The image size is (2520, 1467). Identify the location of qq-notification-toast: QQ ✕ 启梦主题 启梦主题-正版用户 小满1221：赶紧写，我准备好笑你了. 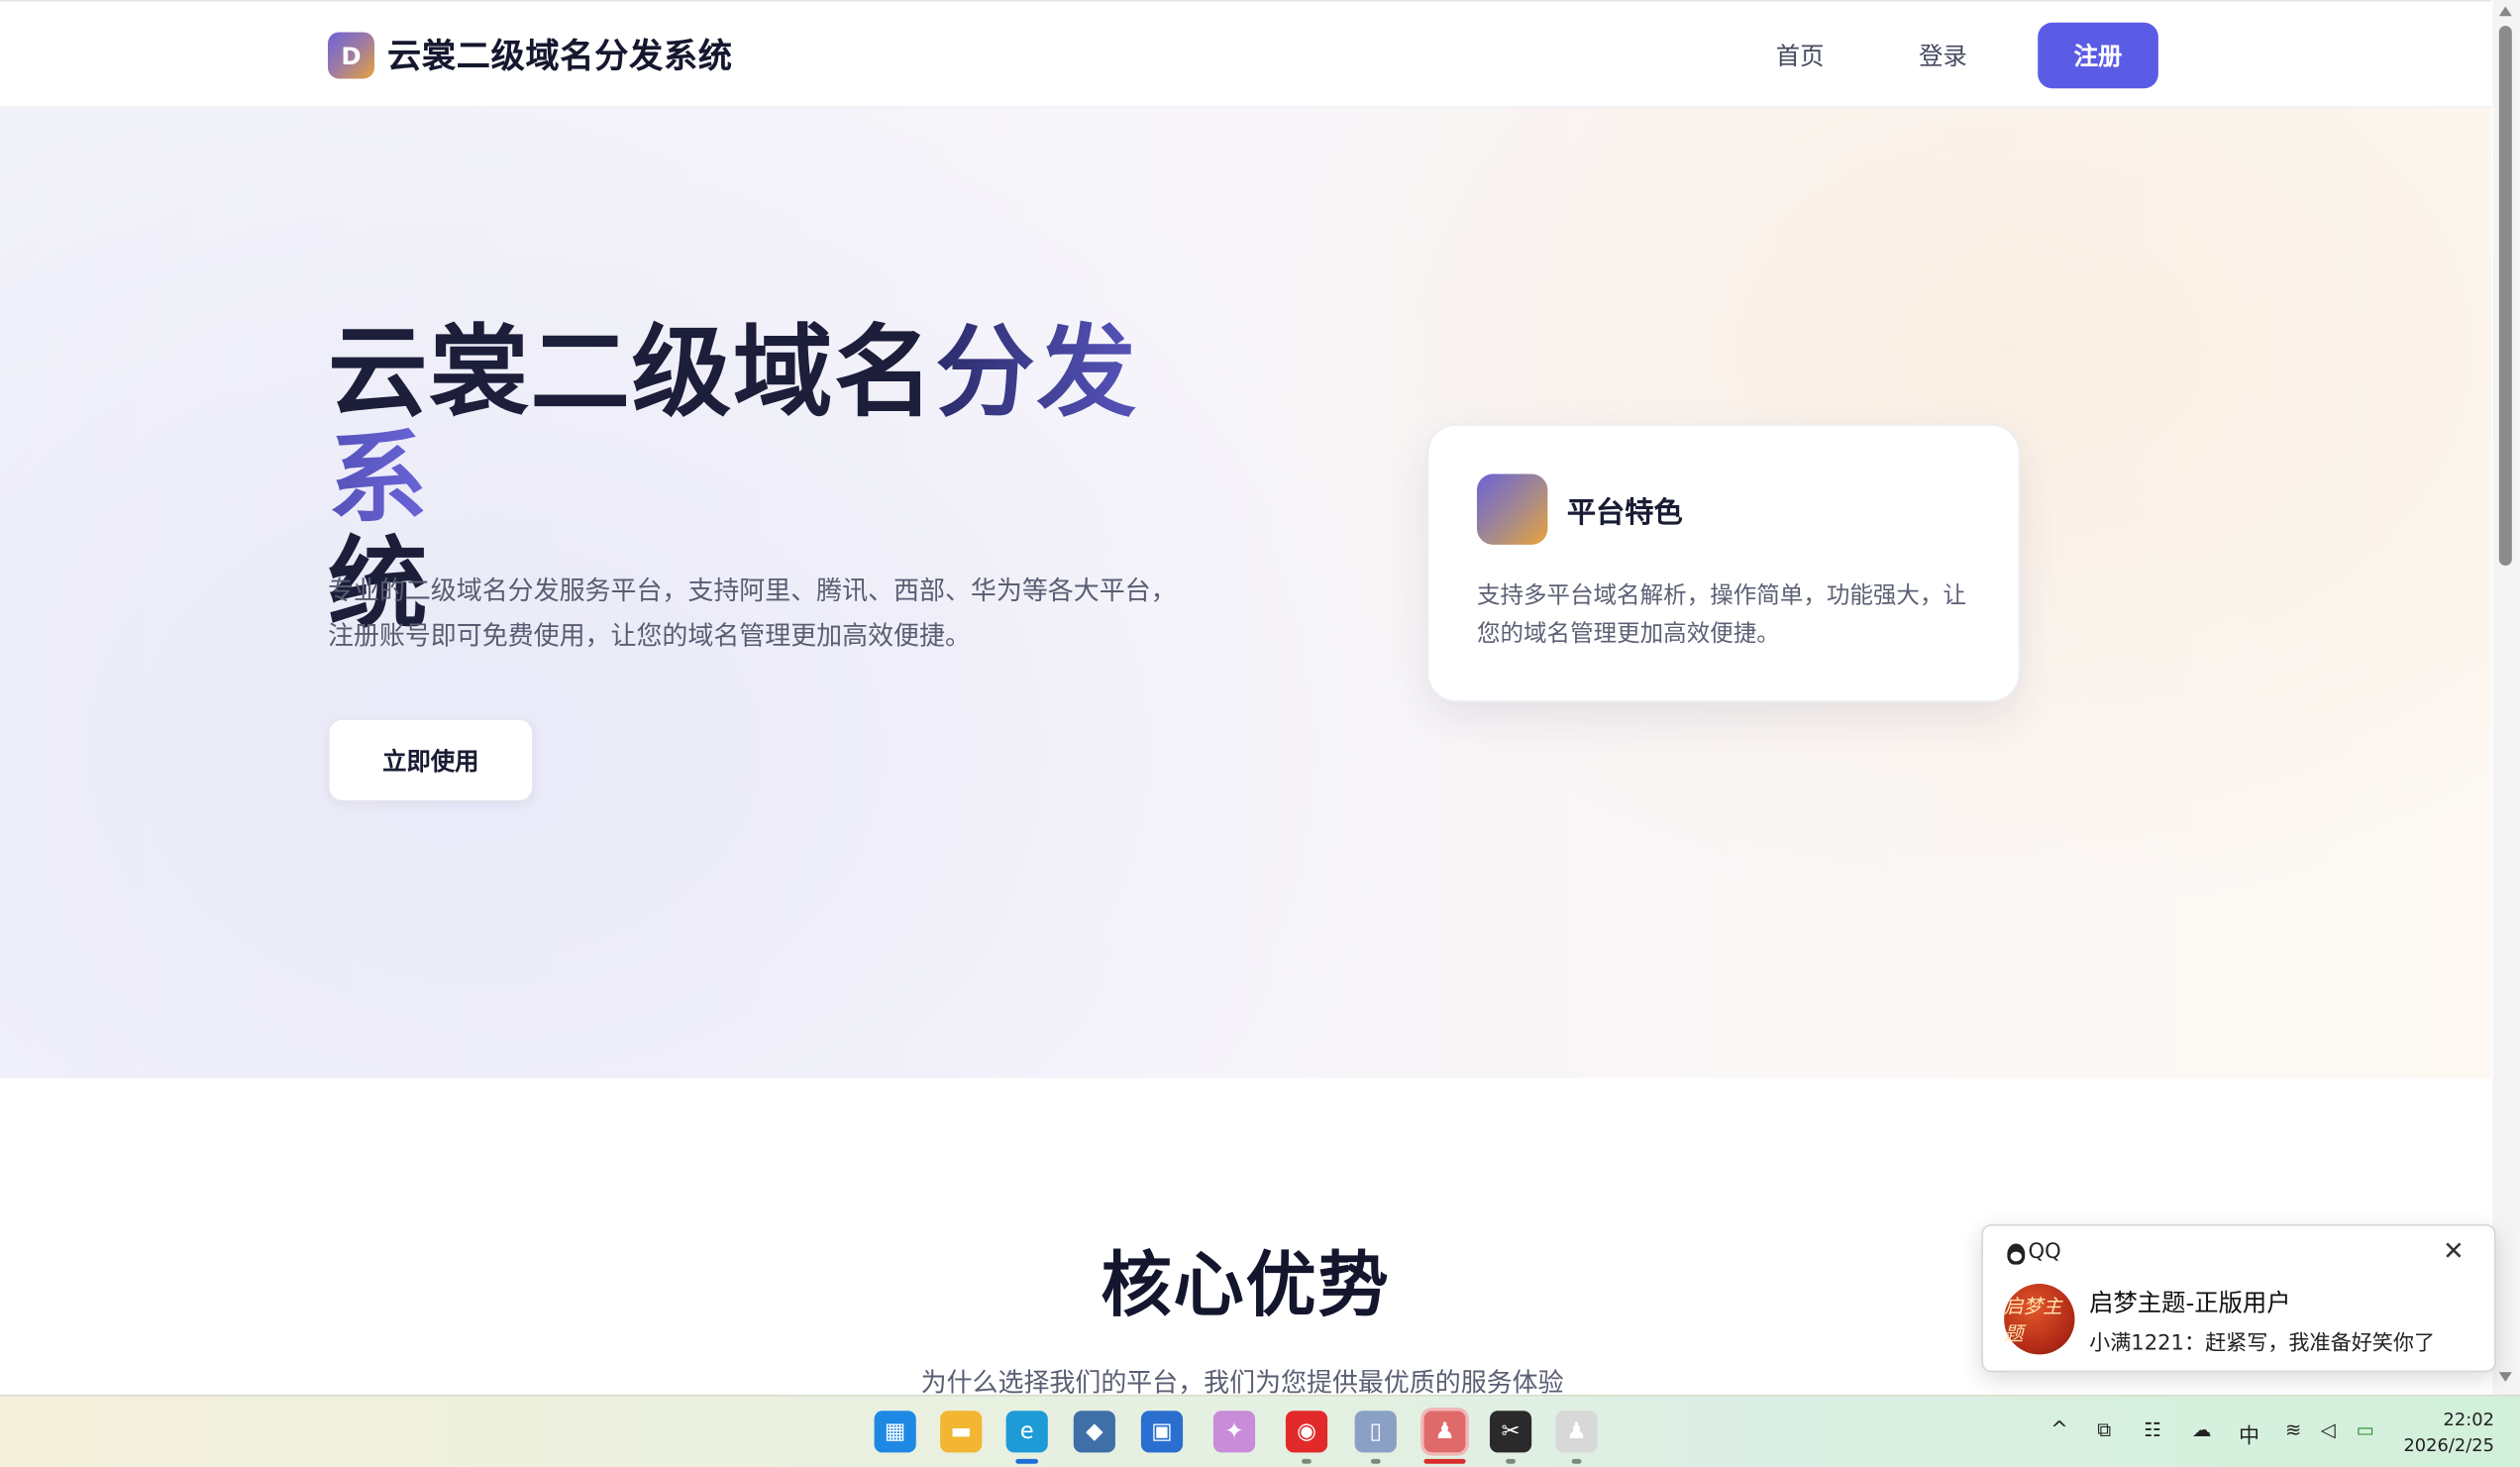
(2238, 1298).